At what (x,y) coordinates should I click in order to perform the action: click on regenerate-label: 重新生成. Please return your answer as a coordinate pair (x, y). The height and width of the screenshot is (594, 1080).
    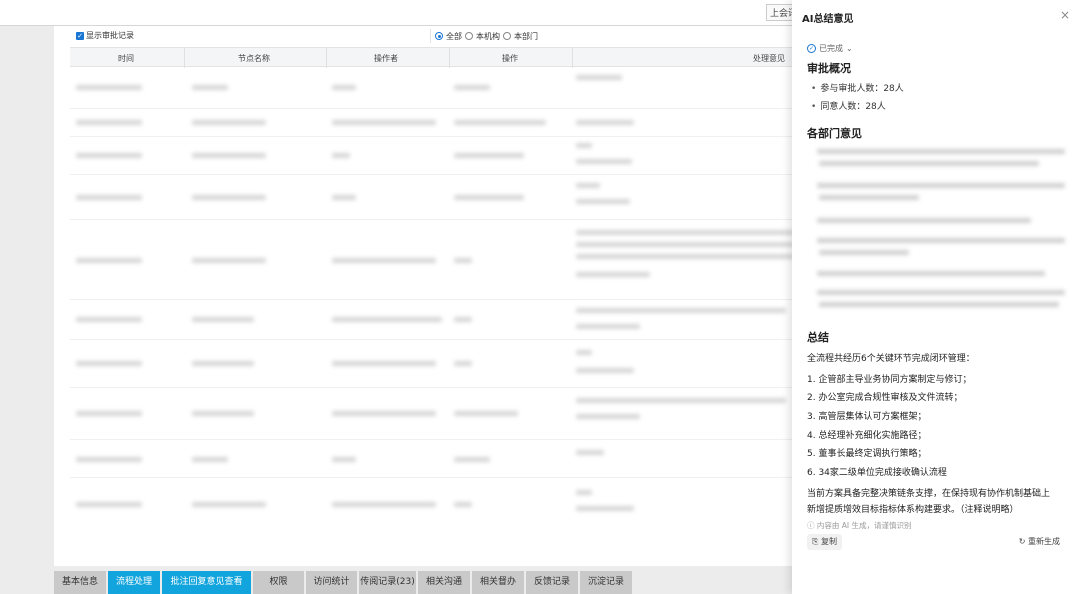
    Looking at the image, I should click on (1044, 541).